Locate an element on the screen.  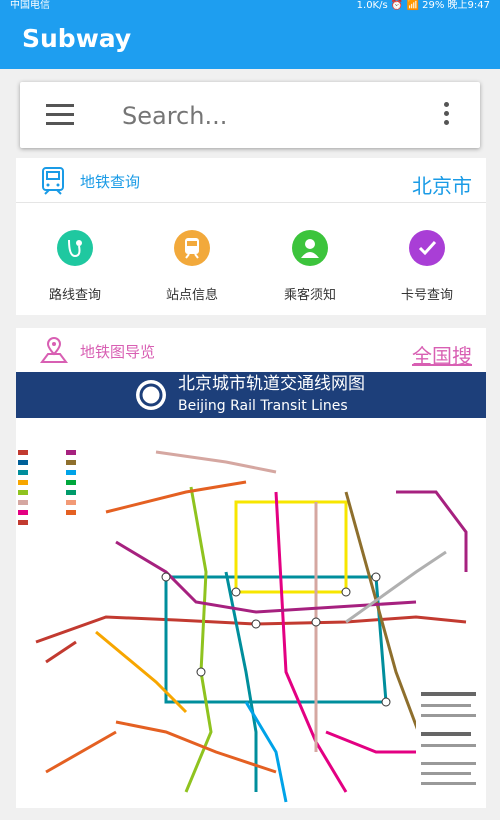
map-card-header: 地铁图导览 全国搜 is located at coordinates (251, 350).